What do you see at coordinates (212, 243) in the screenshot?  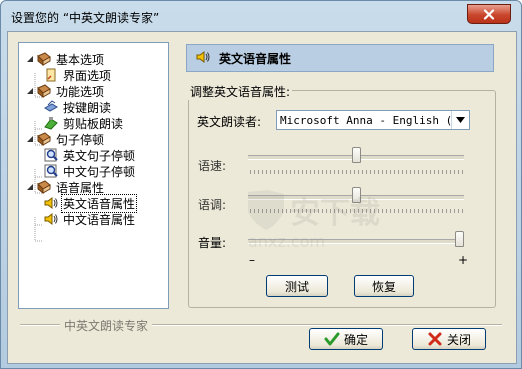 I see `volume-label: 音量:` at bounding box center [212, 243].